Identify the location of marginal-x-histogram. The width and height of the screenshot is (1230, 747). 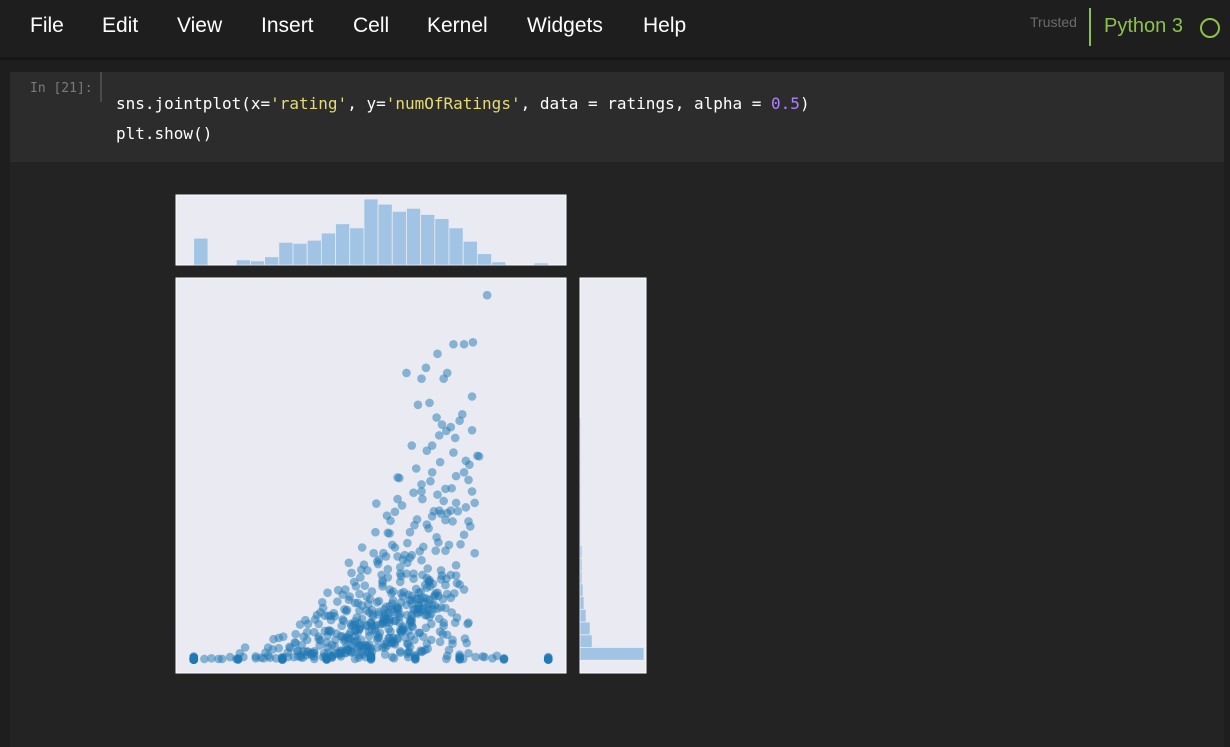
(371, 230).